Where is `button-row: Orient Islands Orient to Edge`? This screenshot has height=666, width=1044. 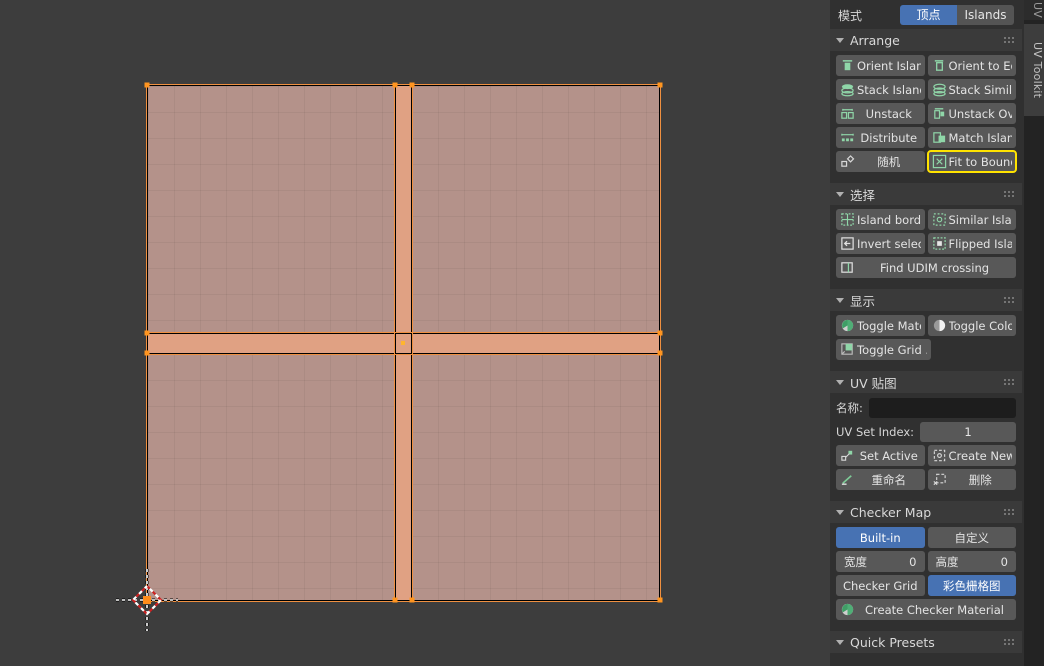 button-row: Orient Islands Orient to Edge is located at coordinates (926, 65).